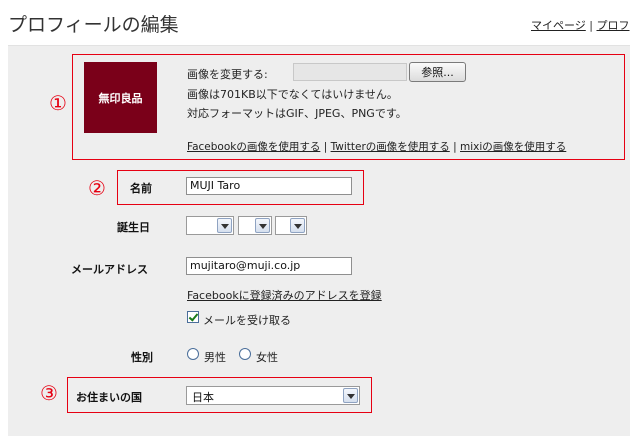  I want to click on page-title: プロフィールの編集, so click(93, 25).